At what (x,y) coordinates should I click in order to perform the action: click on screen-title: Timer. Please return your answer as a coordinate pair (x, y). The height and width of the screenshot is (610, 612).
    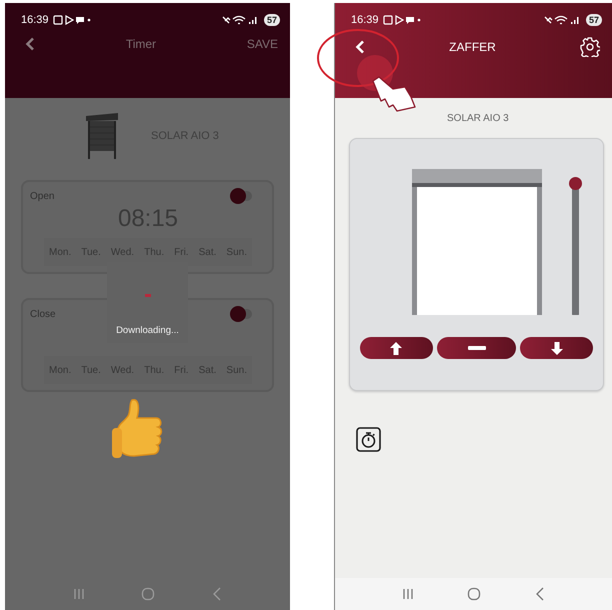
    Looking at the image, I should click on (141, 44).